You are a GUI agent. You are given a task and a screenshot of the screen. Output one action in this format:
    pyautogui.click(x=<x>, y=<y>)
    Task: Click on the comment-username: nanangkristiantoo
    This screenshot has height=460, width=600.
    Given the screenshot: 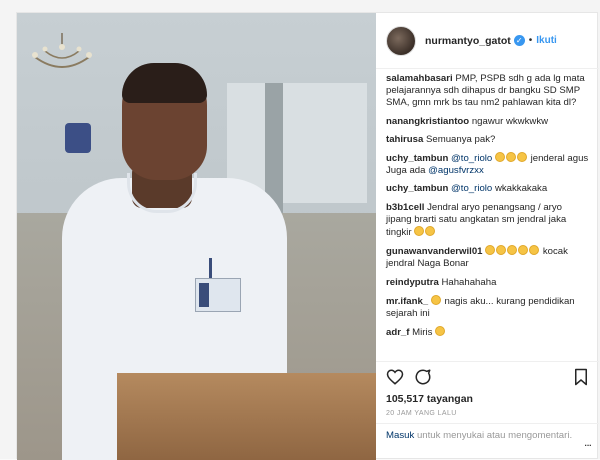 What is the action you would take?
    pyautogui.click(x=427, y=121)
    